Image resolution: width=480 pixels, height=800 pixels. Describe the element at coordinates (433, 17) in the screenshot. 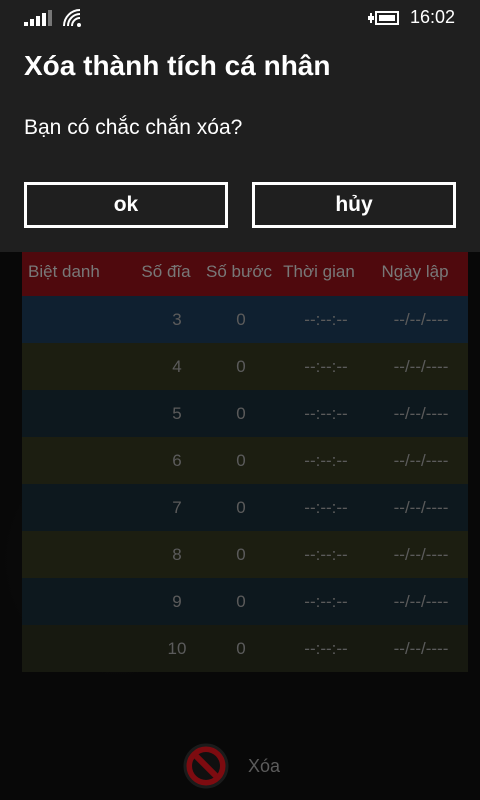

I see `clock: 16:02` at that location.